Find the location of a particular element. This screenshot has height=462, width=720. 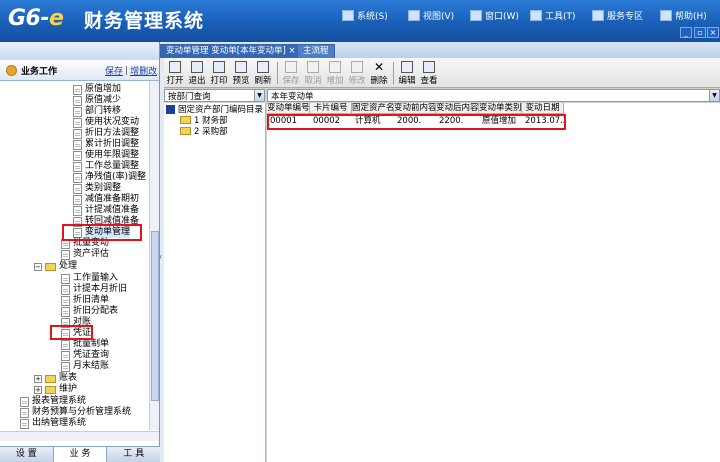

tree-item-impair-open: 减值准备期初 is located at coordinates (106, 199).